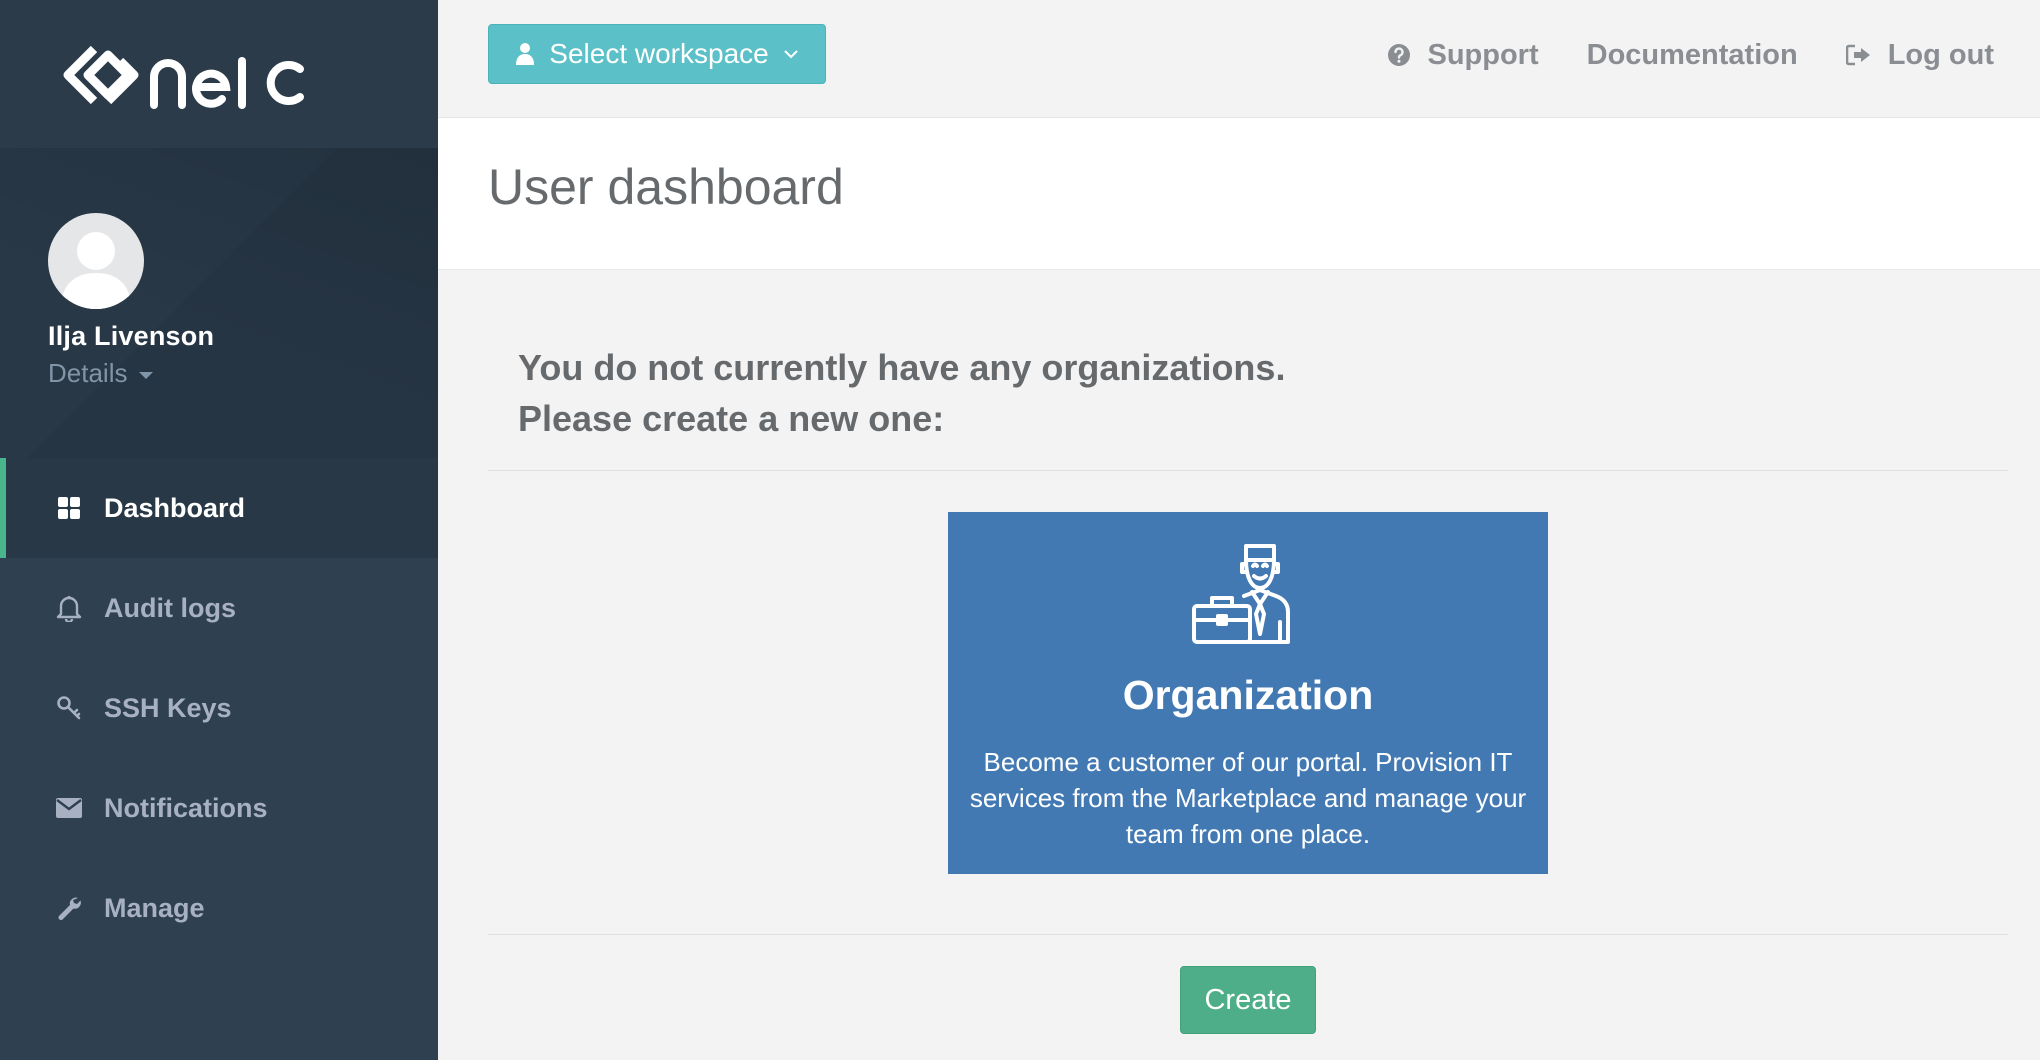 Image resolution: width=2040 pixels, height=1060 pixels. I want to click on logo-area, so click(219, 74).